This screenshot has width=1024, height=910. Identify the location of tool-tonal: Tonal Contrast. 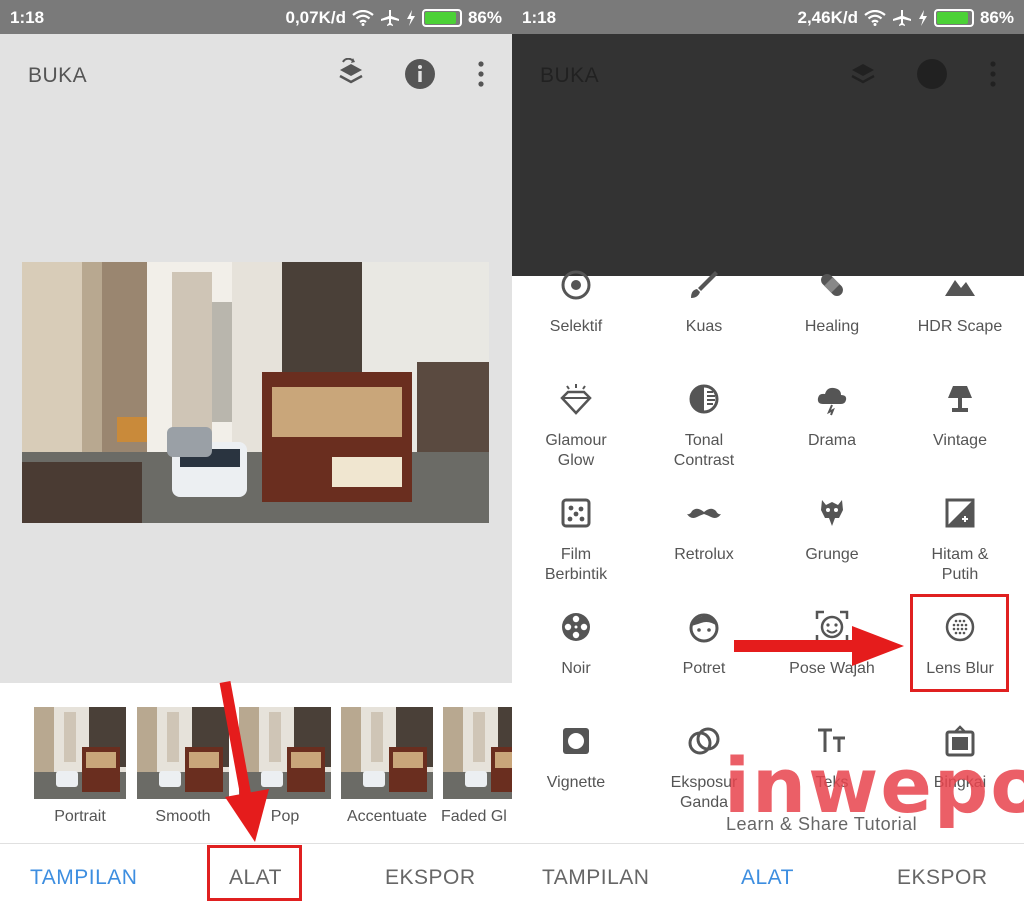
(704, 426).